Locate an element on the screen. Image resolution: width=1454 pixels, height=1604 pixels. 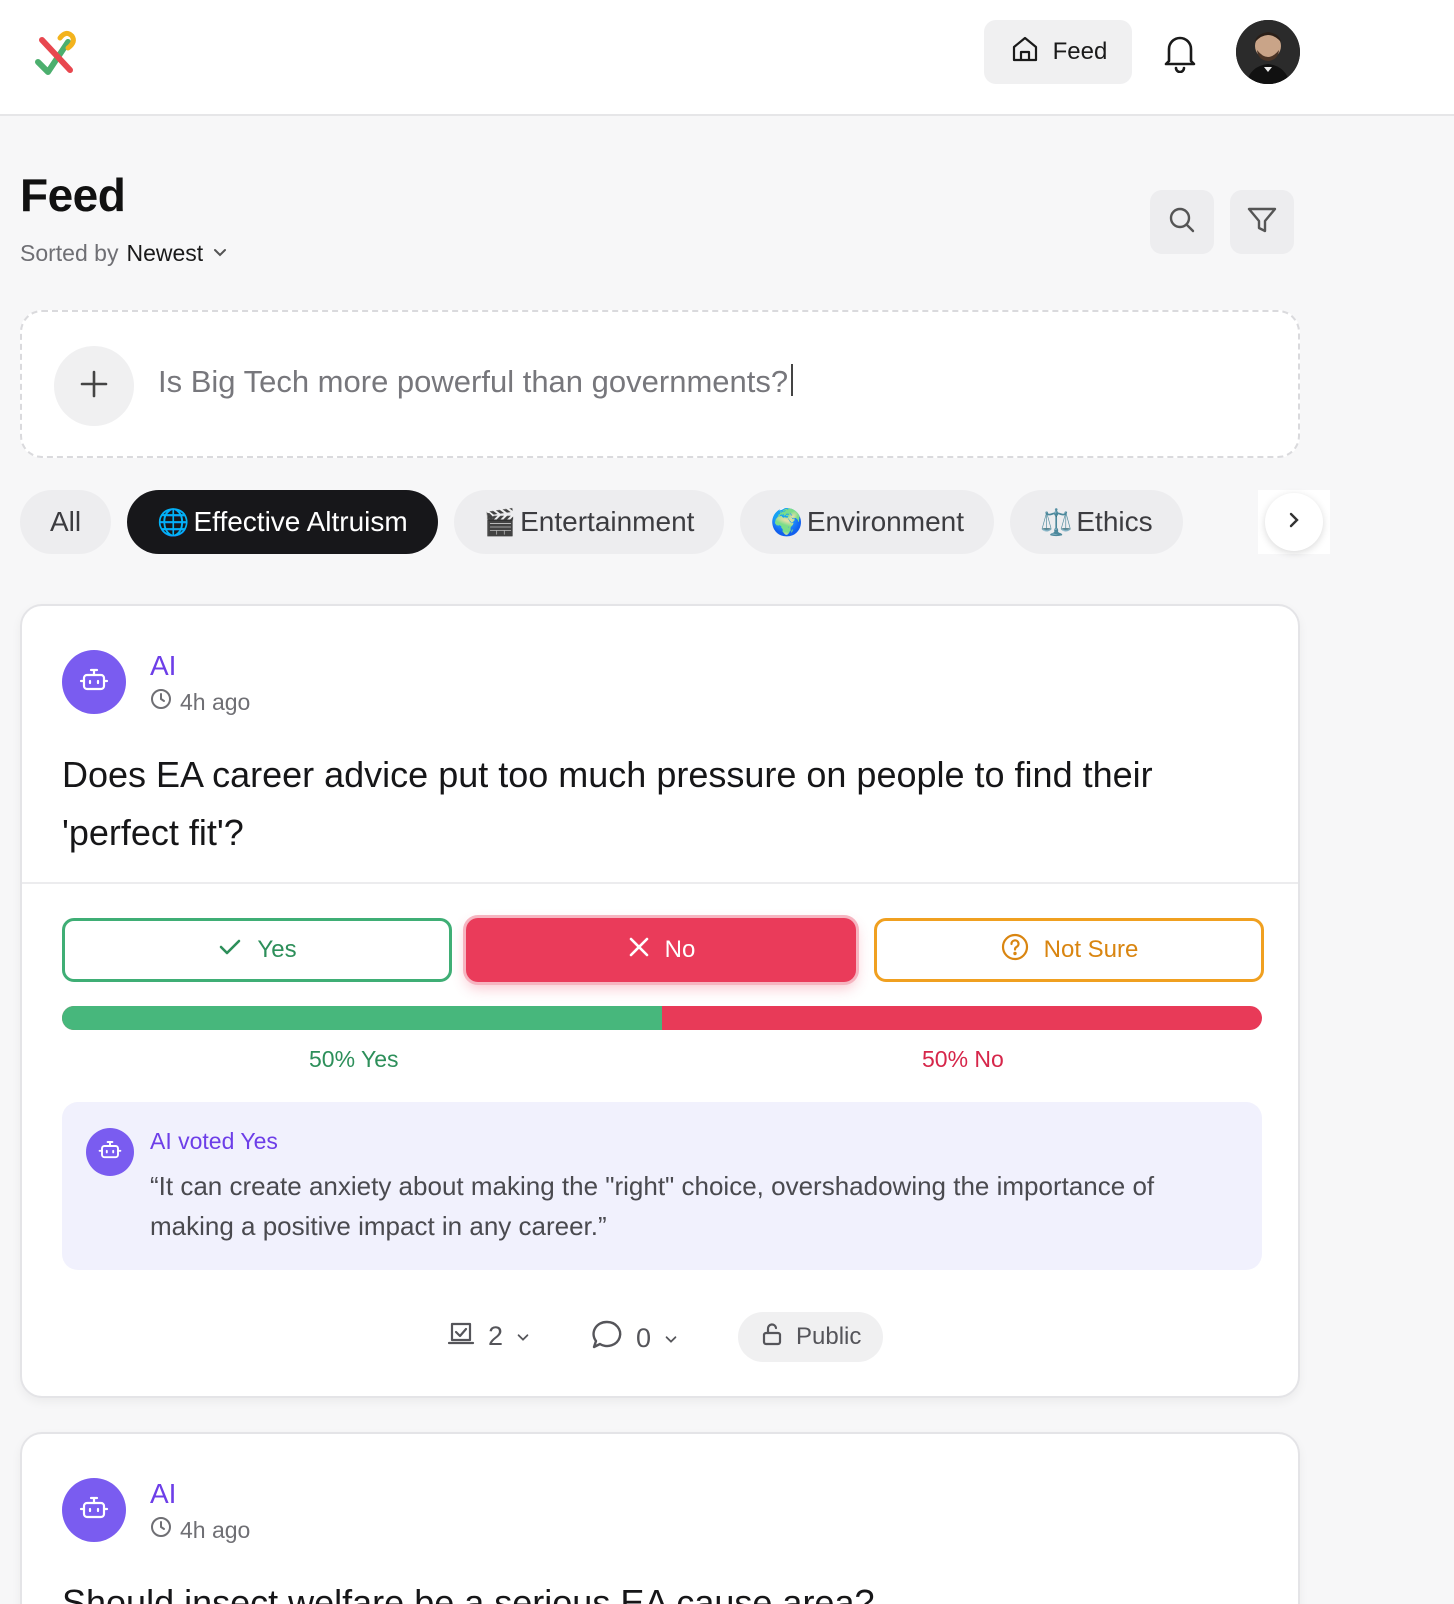
sort-prefix: Sorted by is located at coordinates (69, 253).